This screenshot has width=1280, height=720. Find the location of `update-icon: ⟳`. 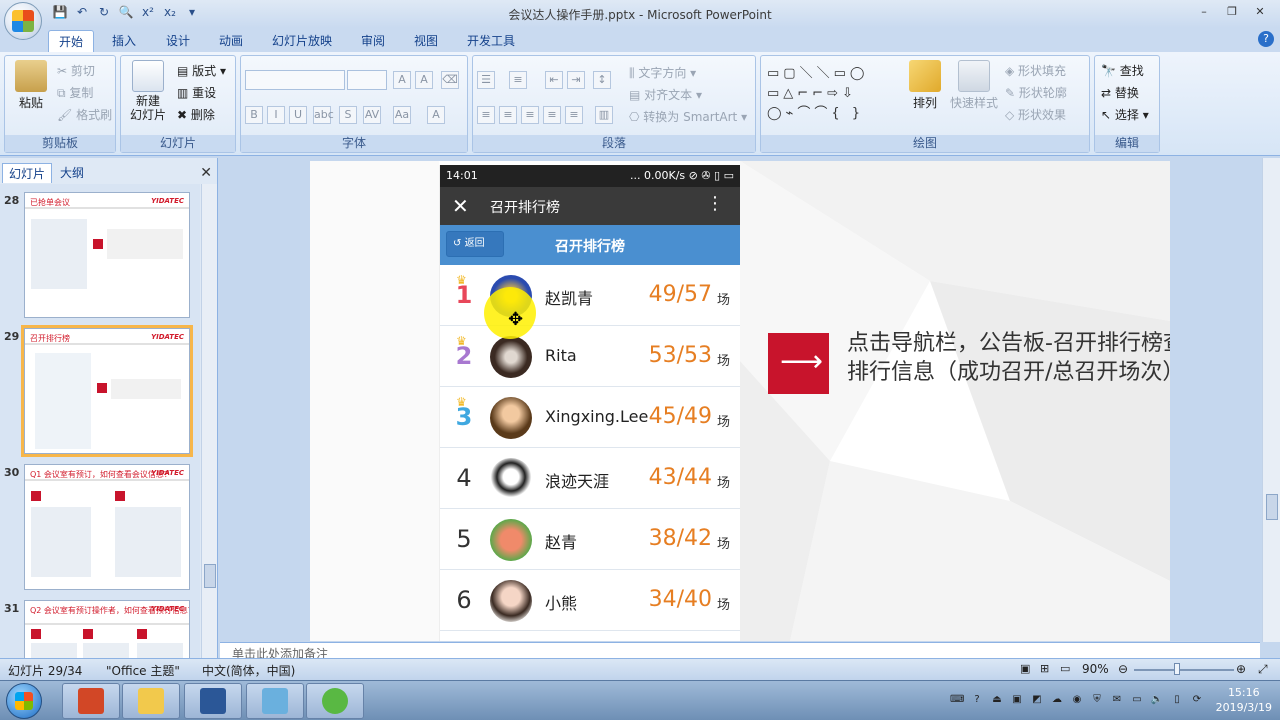

update-icon: ⟳ is located at coordinates (1197, 700).